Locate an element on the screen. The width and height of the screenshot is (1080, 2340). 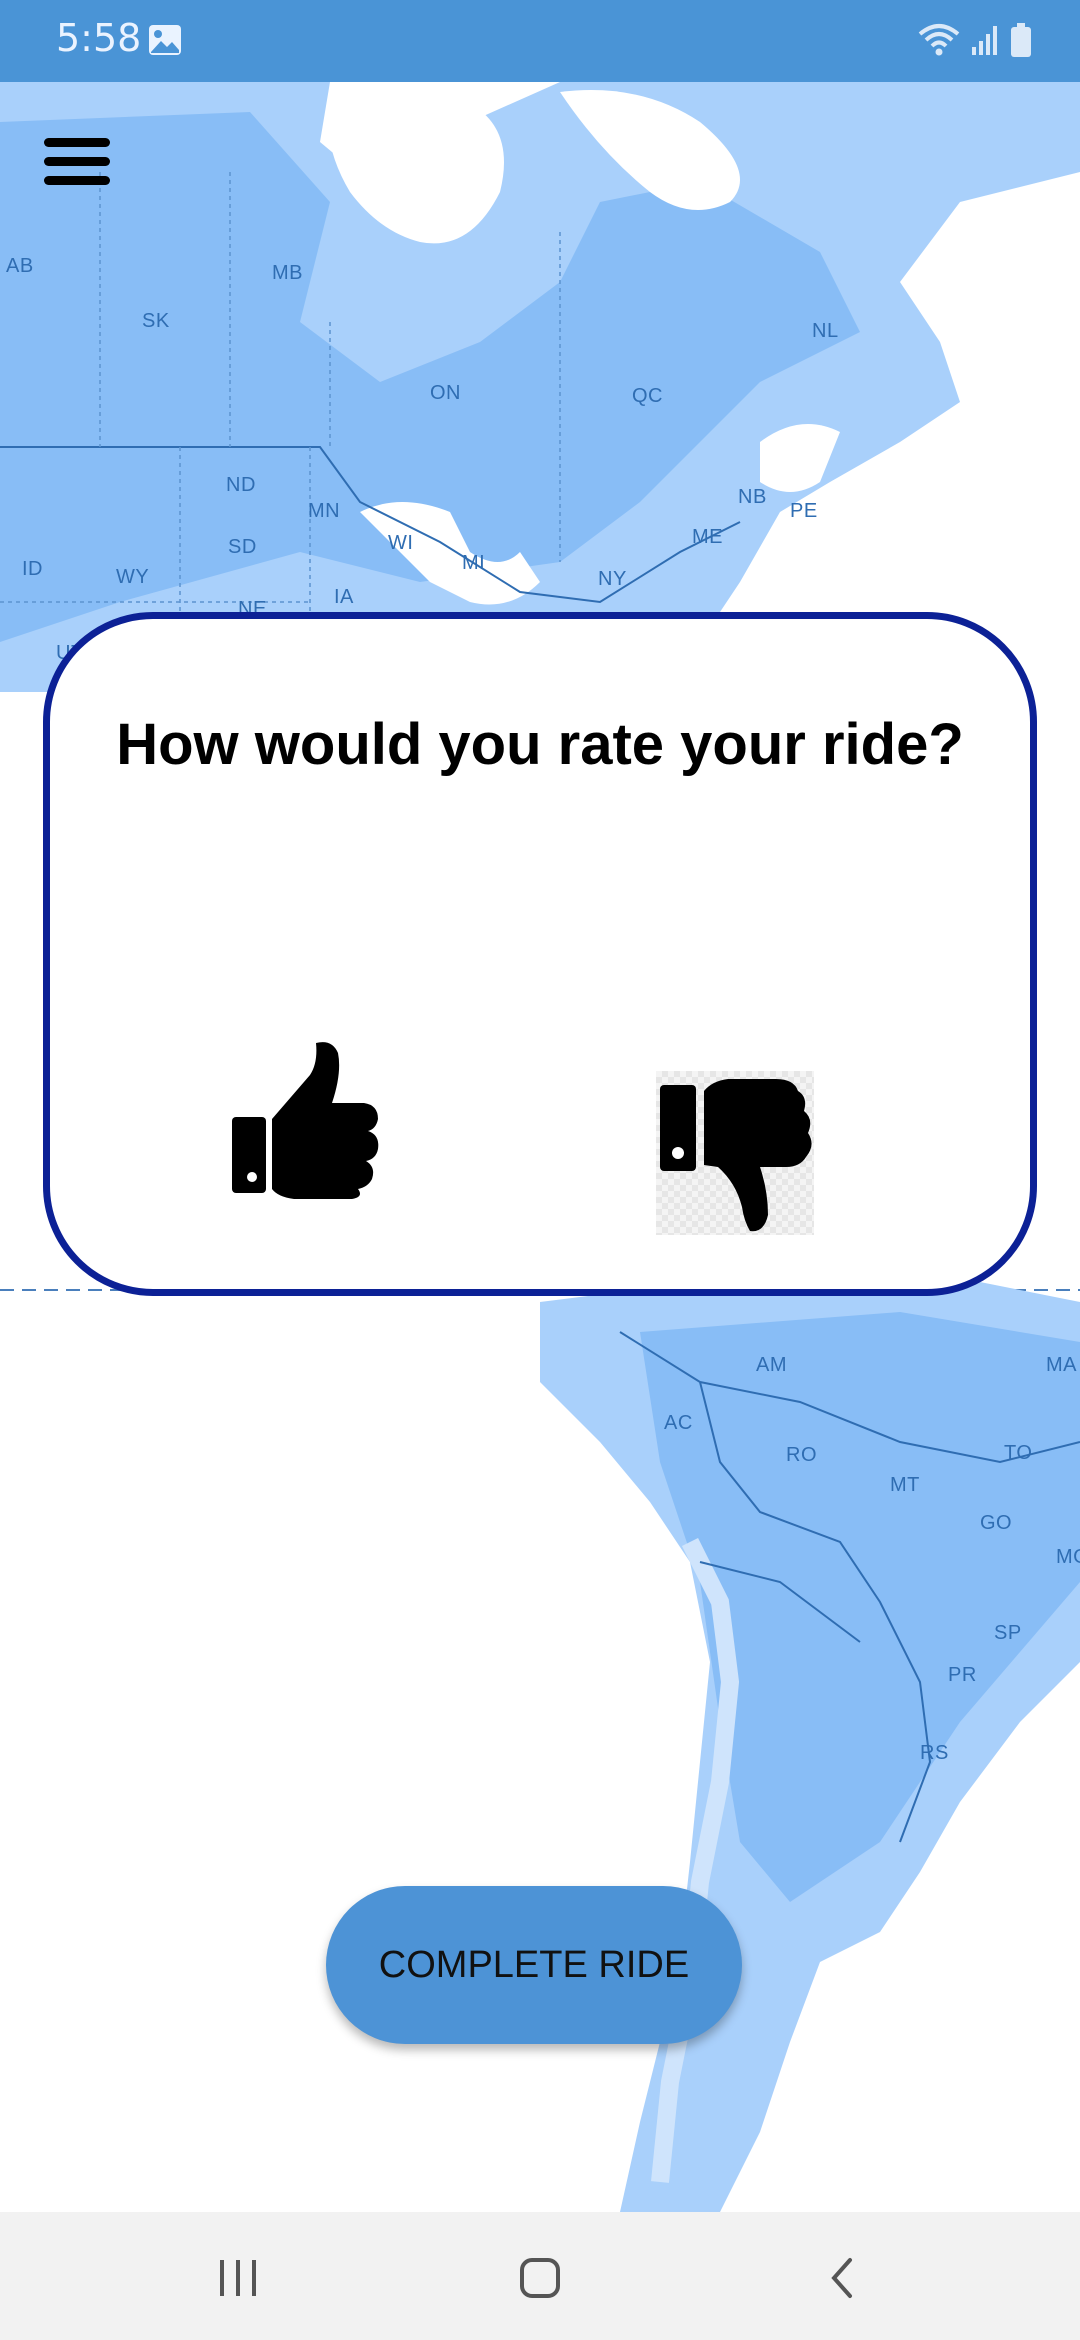
map-label: GO is located at coordinates (996, 1523).